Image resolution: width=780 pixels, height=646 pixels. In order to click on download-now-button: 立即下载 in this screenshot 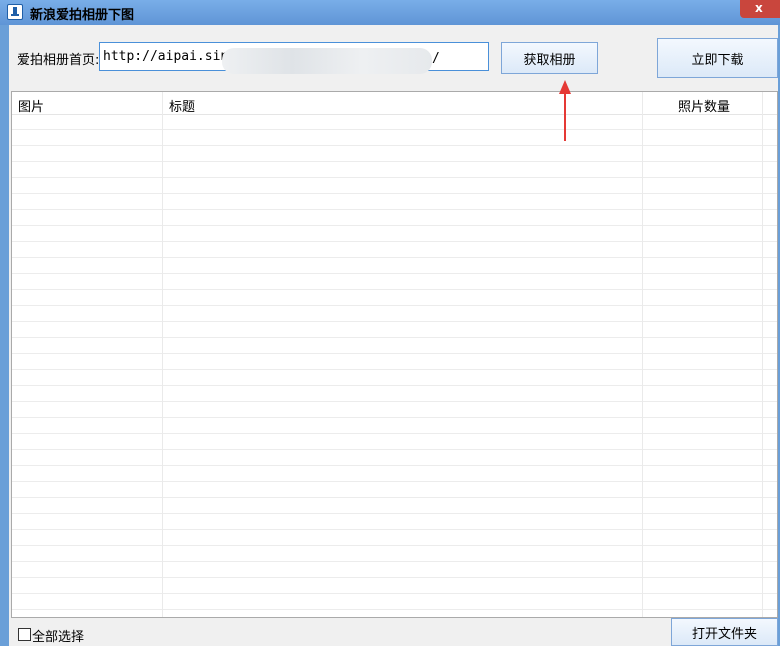, I will do `click(717, 58)`.